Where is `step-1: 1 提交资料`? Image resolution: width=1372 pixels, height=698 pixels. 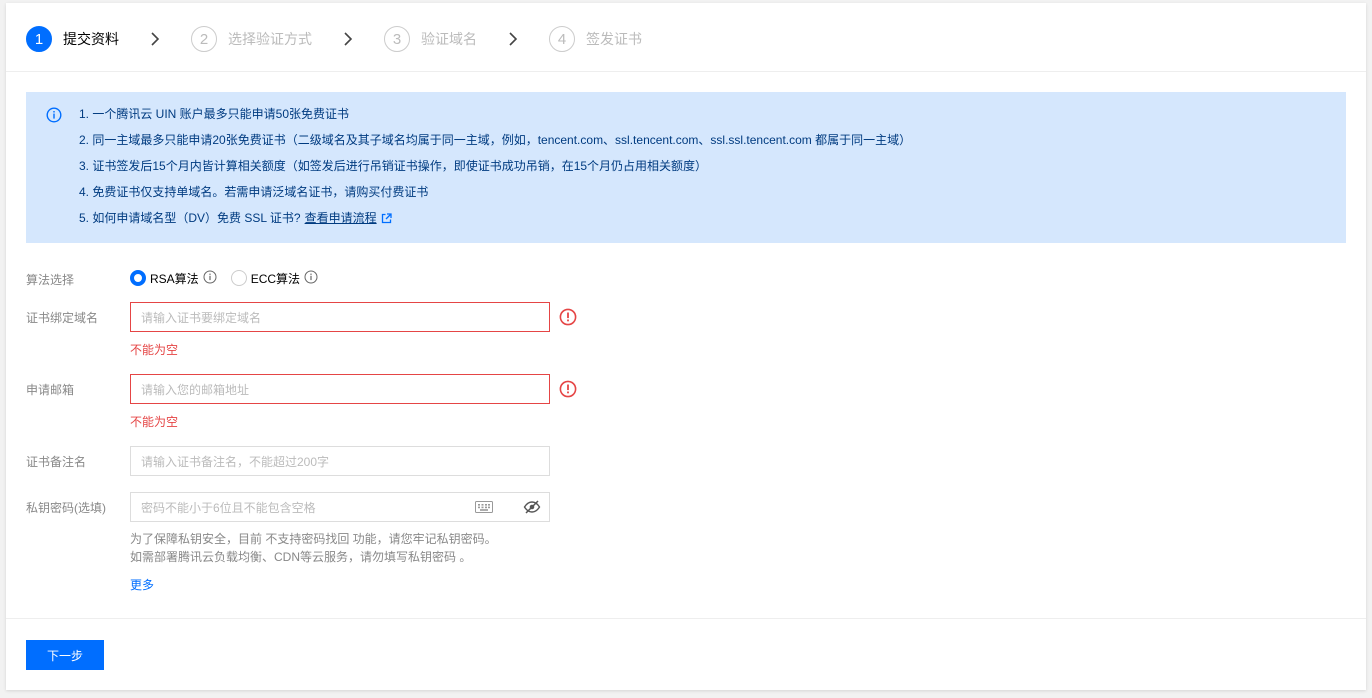
step-1: 1 提交资料 is located at coordinates (72, 39).